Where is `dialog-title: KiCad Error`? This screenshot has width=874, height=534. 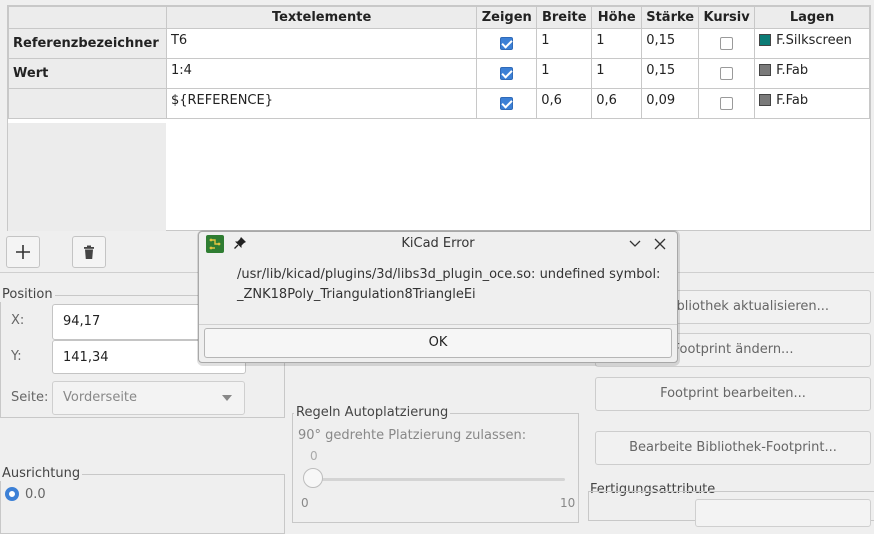 dialog-title: KiCad Error is located at coordinates (438, 243).